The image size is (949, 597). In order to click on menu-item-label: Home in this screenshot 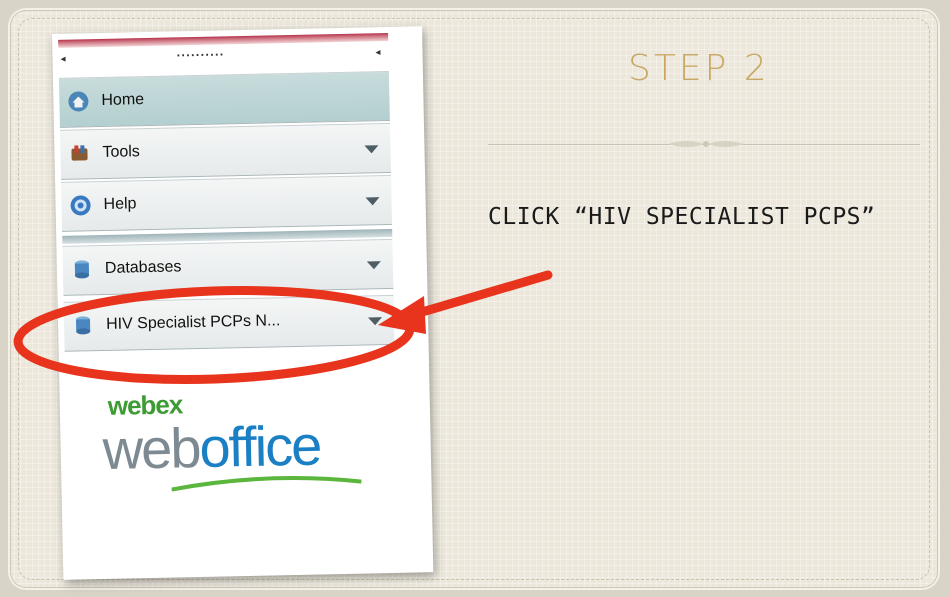, I will do `click(123, 100)`.